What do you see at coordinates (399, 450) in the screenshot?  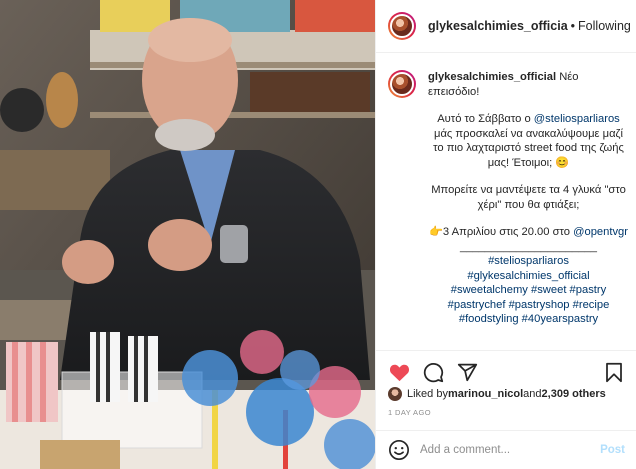 I see `emoji-icon` at bounding box center [399, 450].